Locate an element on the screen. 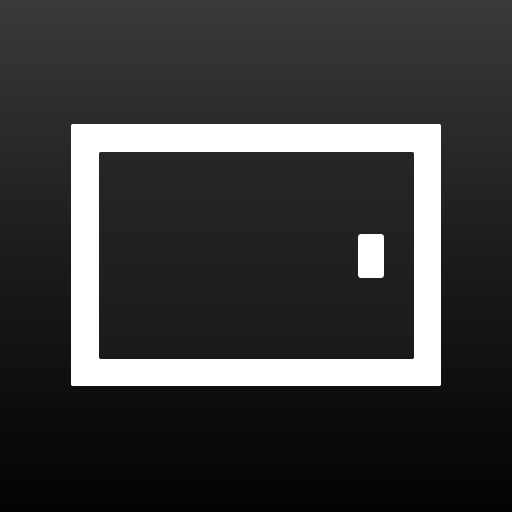 This screenshot has height=512, width=512. pip-window-icon is located at coordinates (371, 256).